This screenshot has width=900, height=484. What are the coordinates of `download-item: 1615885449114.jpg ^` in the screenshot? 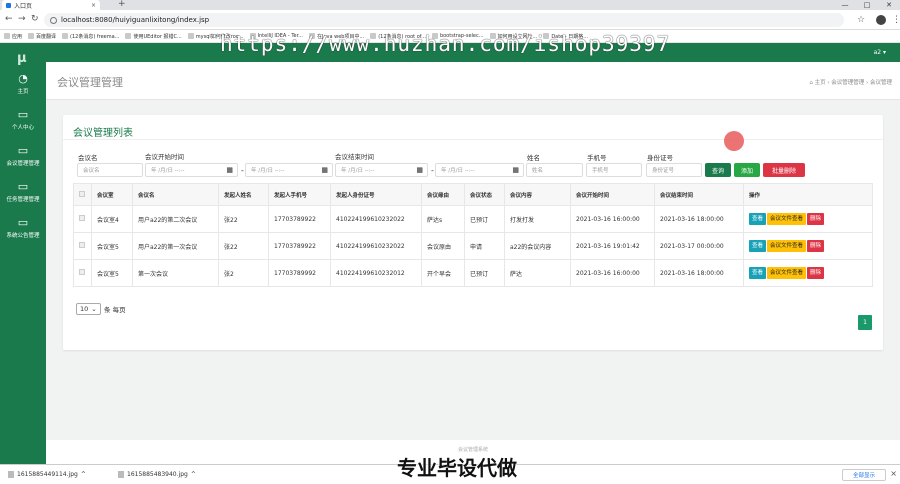 It's located at (47, 474).